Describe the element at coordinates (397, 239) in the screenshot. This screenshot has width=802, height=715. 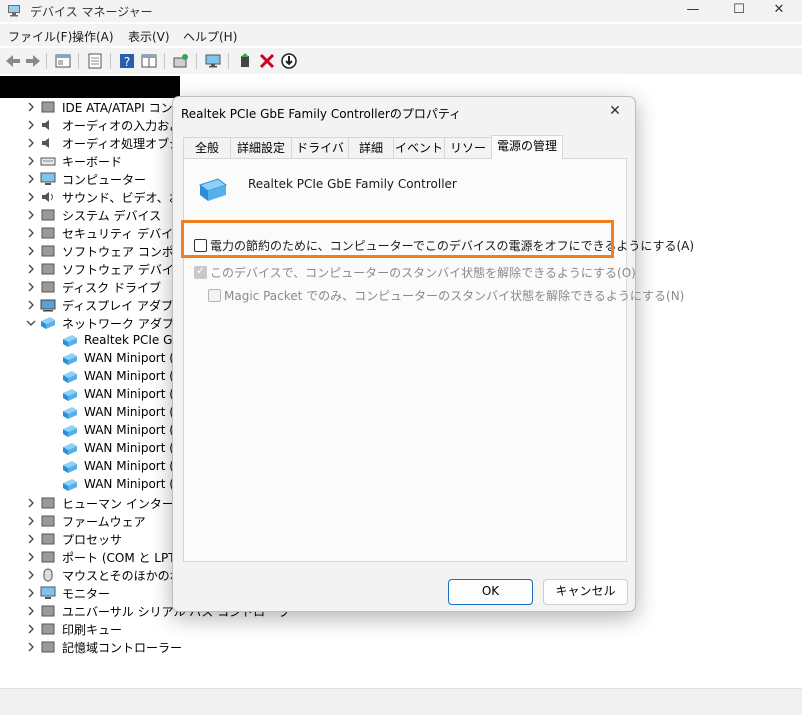
I see `orange-highlight-box` at that location.